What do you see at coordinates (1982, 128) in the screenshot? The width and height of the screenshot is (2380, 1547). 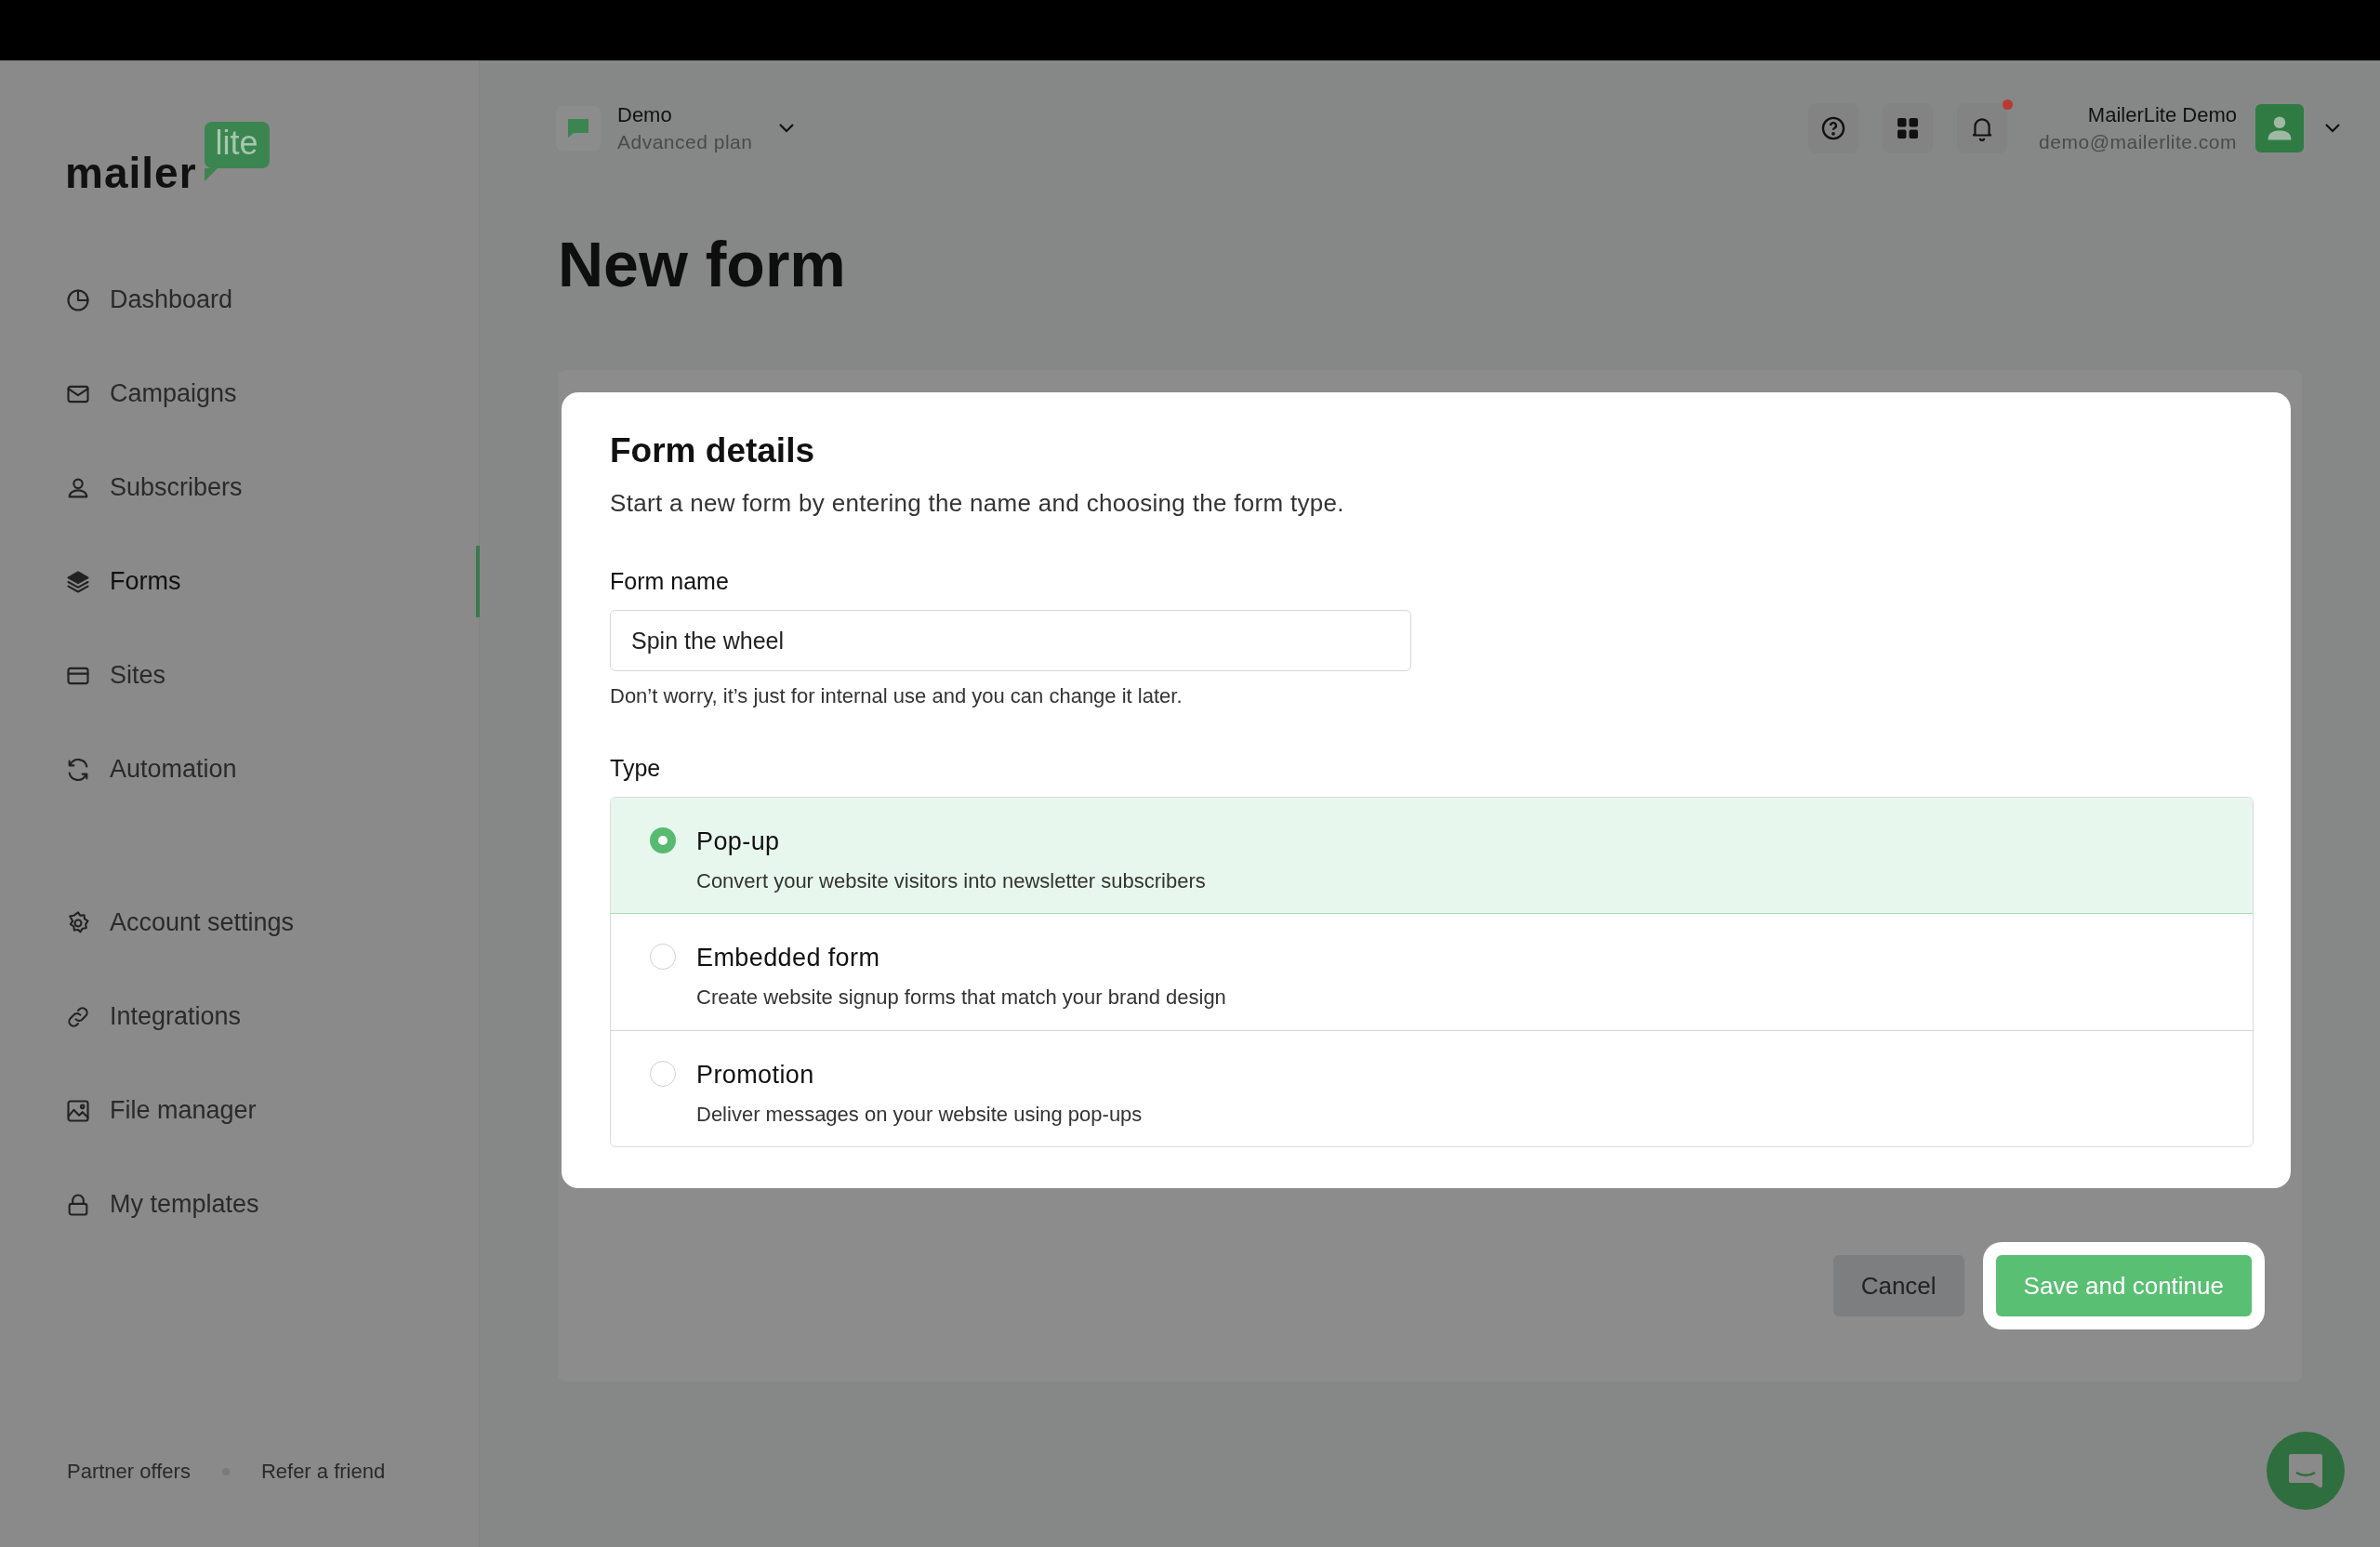 I see `notifications-button` at bounding box center [1982, 128].